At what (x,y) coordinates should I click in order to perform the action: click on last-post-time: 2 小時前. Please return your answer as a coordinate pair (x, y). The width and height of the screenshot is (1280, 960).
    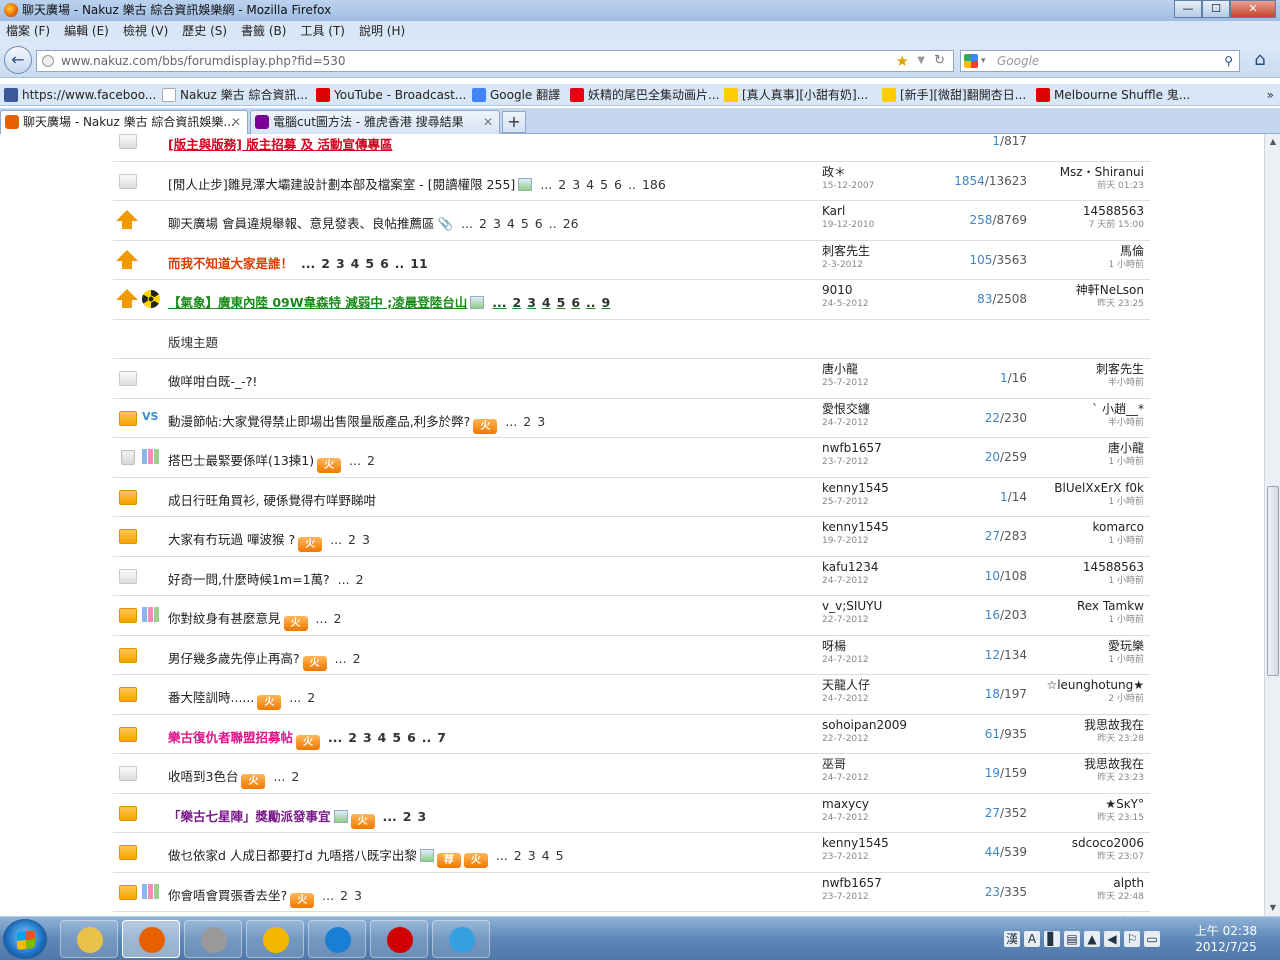
    Looking at the image, I should click on (1095, 699).